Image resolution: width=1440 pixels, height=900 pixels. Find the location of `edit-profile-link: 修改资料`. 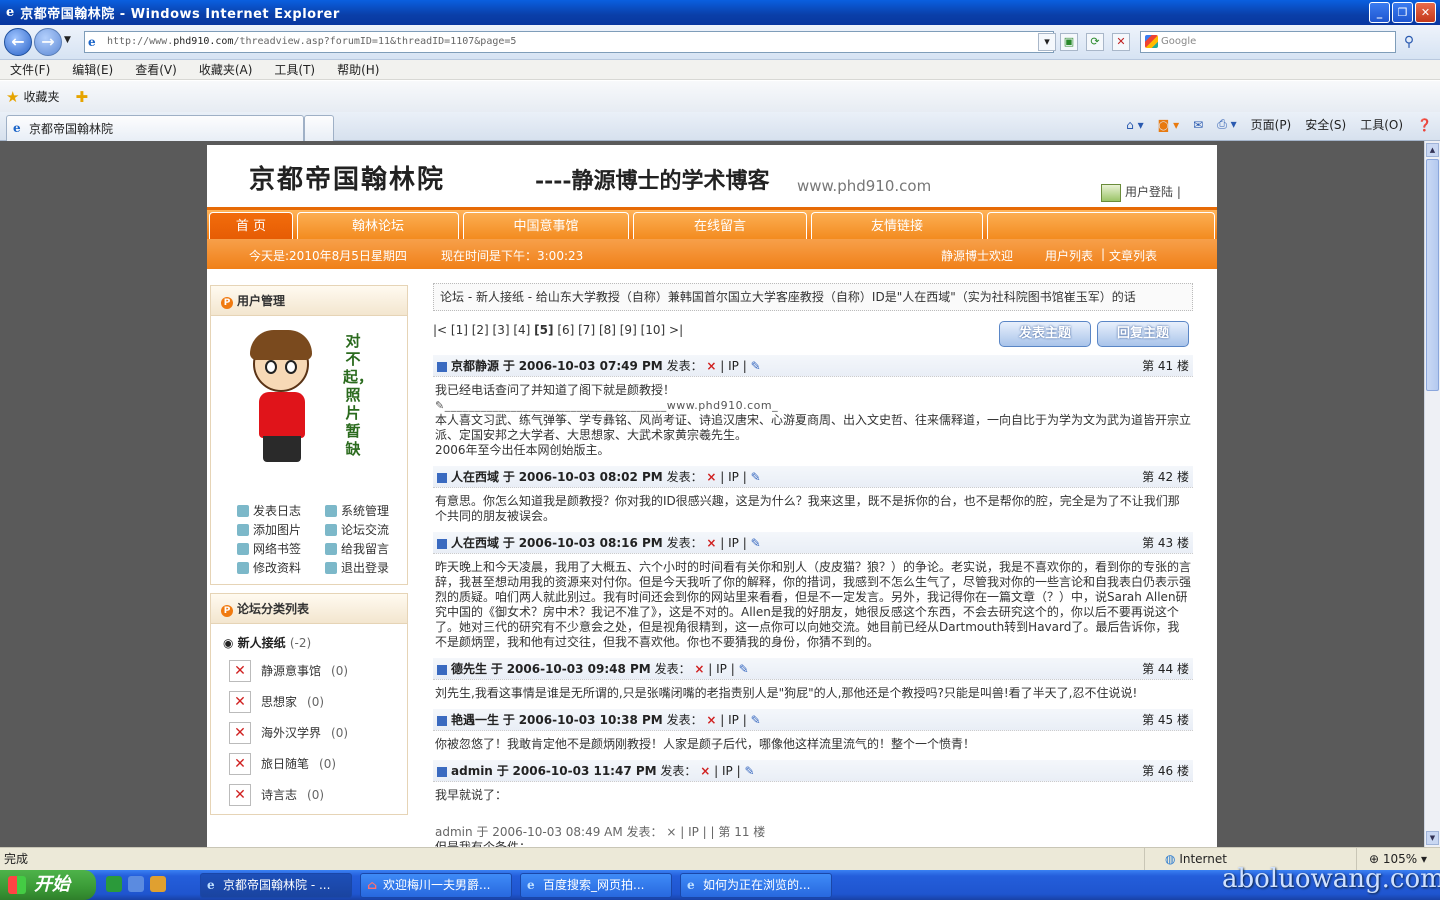

edit-profile-link: 修改资料 is located at coordinates (278, 567).